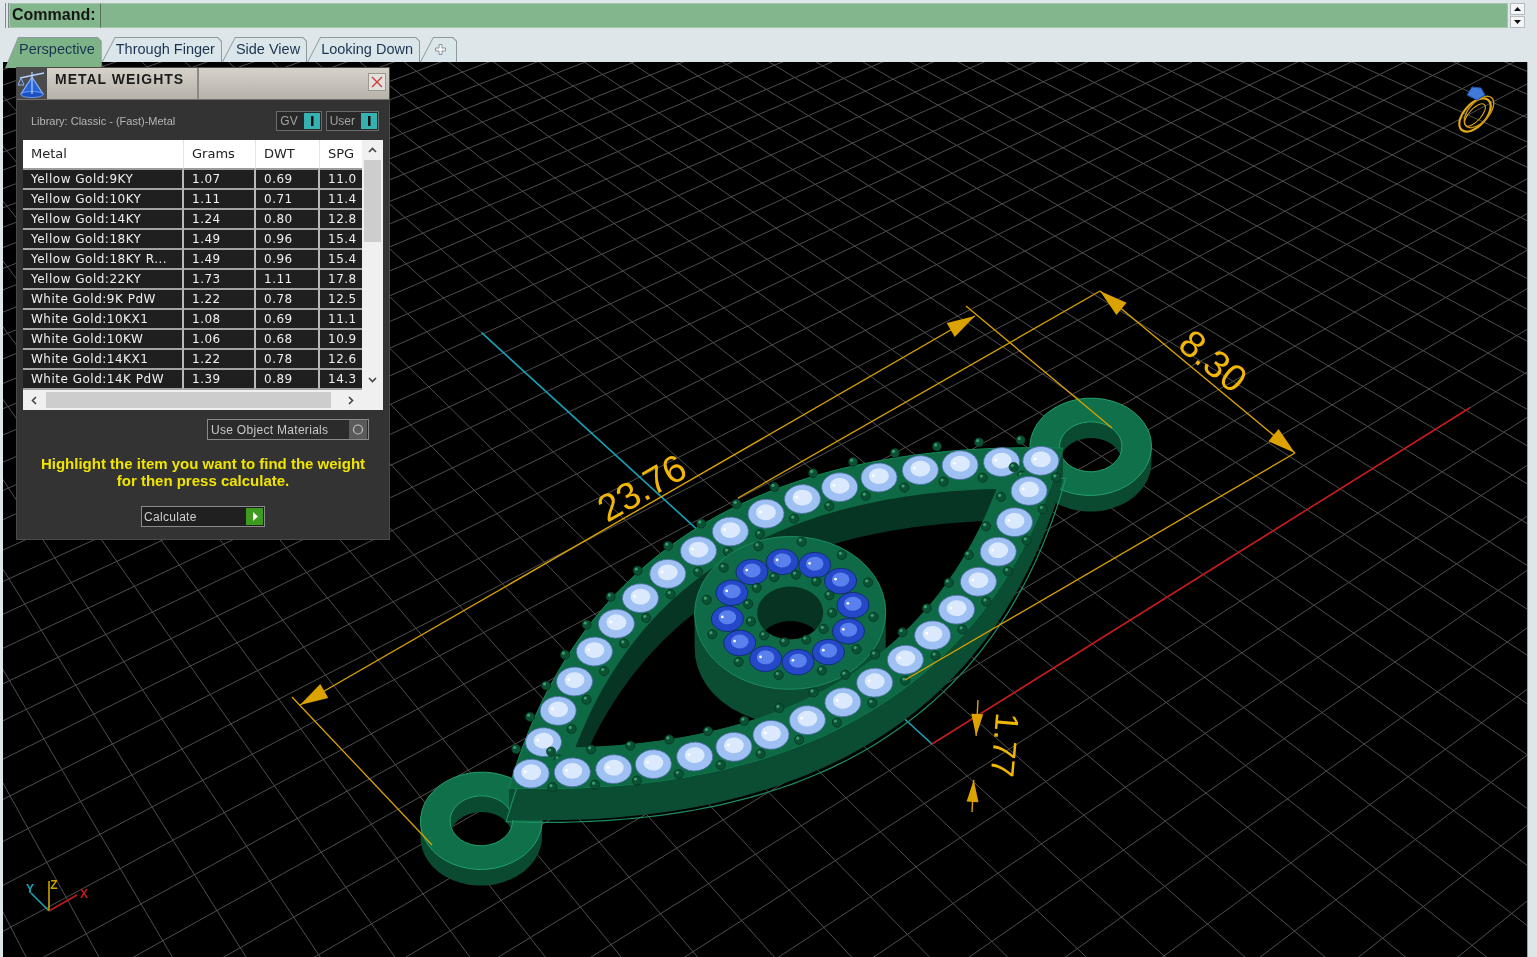  I want to click on table-cell: Yellow Gold:10KY, so click(103, 200).